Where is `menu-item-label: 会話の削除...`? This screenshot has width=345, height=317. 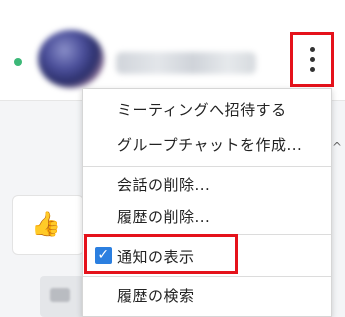 menu-item-label: 会話の削除... is located at coordinates (164, 184).